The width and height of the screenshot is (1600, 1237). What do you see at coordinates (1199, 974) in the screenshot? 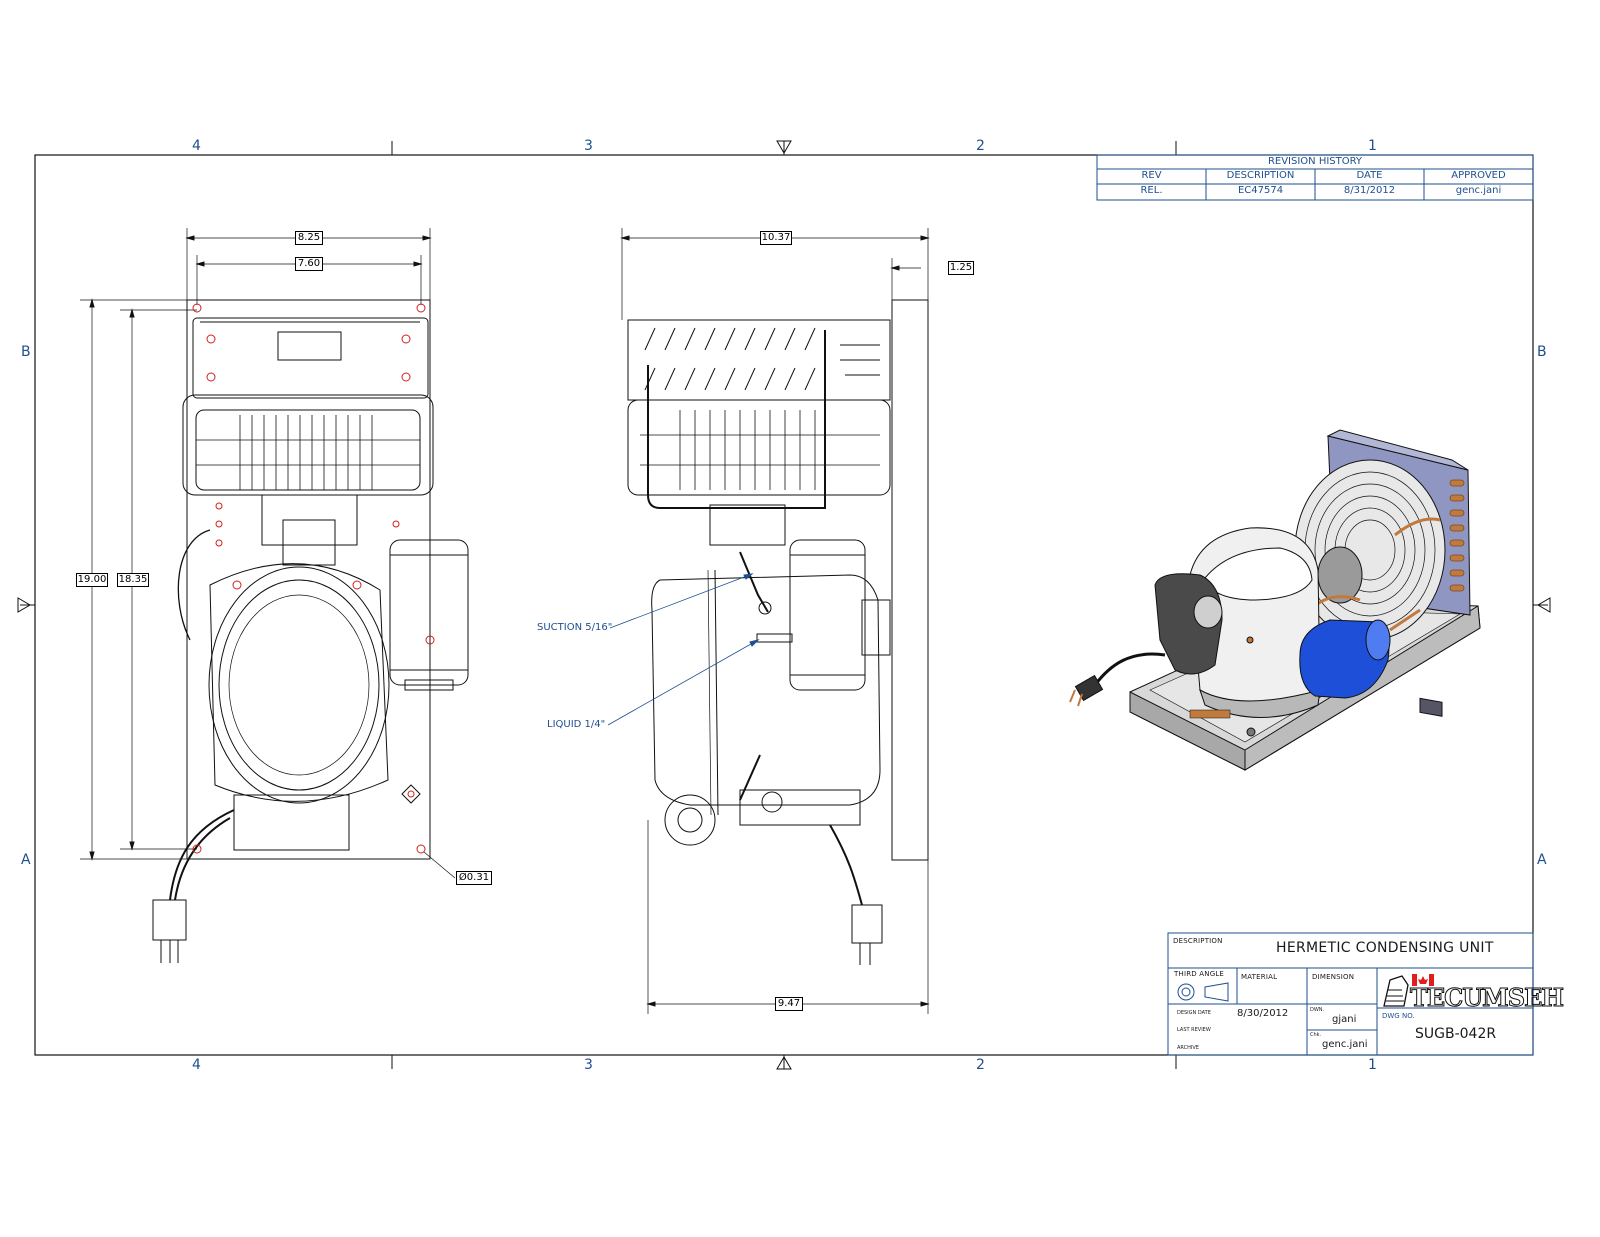
I see `third-angle-label: THIRD ANGLE` at bounding box center [1199, 974].